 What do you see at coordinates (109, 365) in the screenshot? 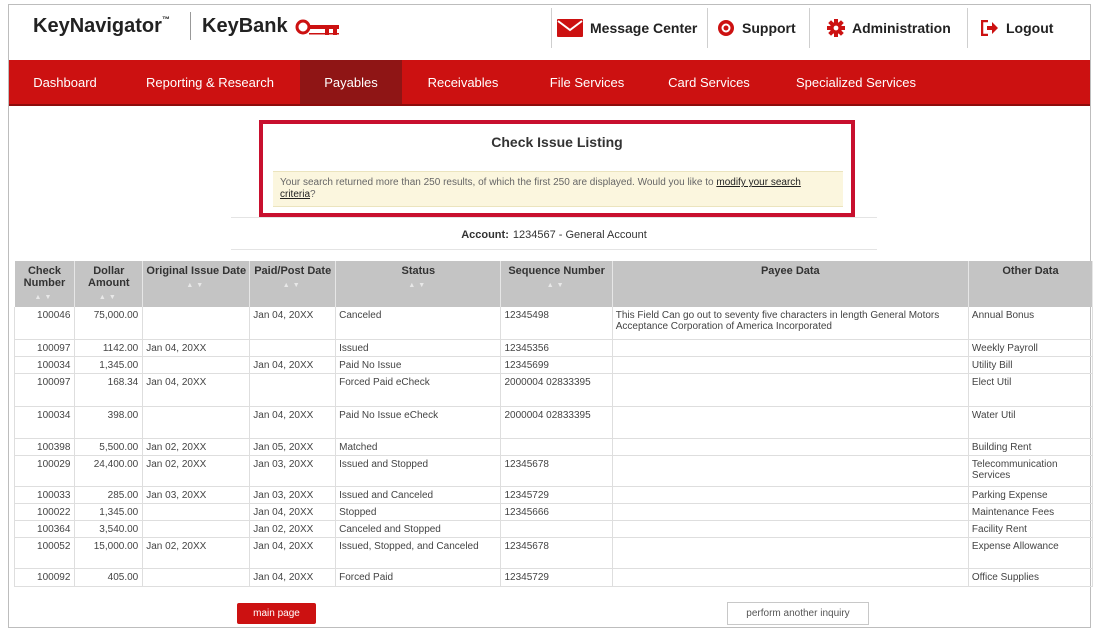
I see `dollar-amount-cell: 1,345.00` at bounding box center [109, 365].